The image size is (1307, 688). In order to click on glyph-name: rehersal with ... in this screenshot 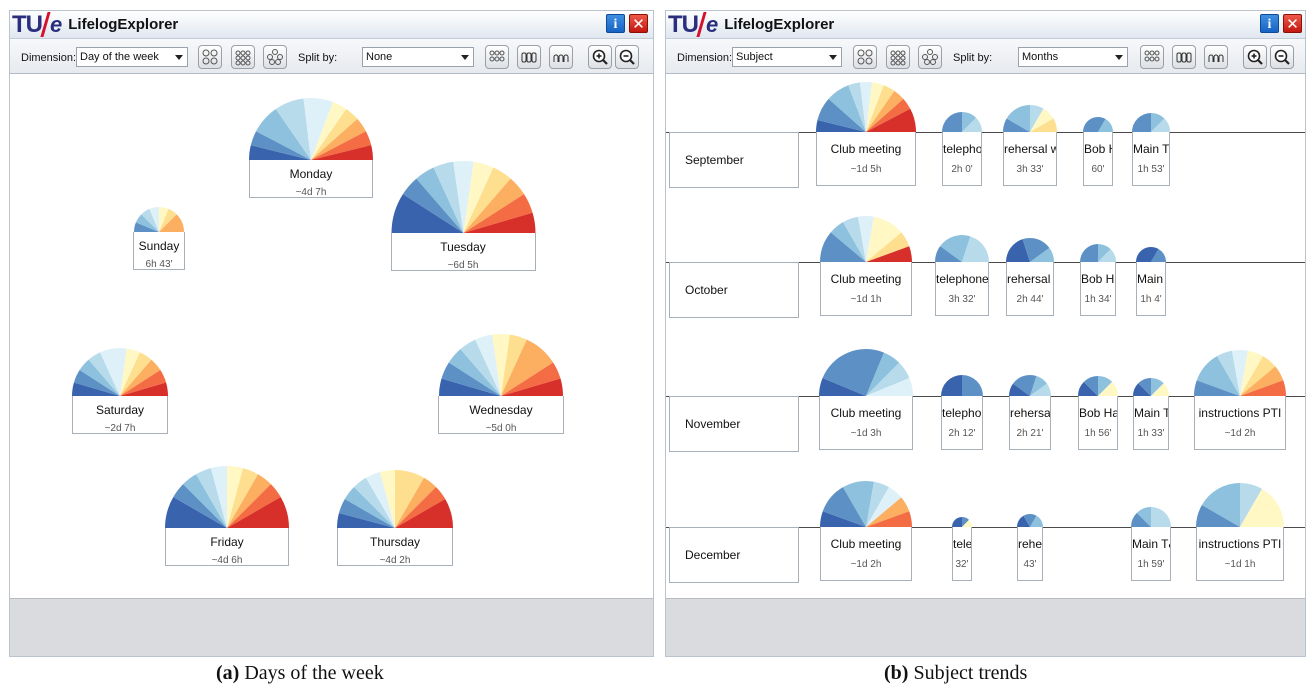, I will do `click(1030, 148)`.